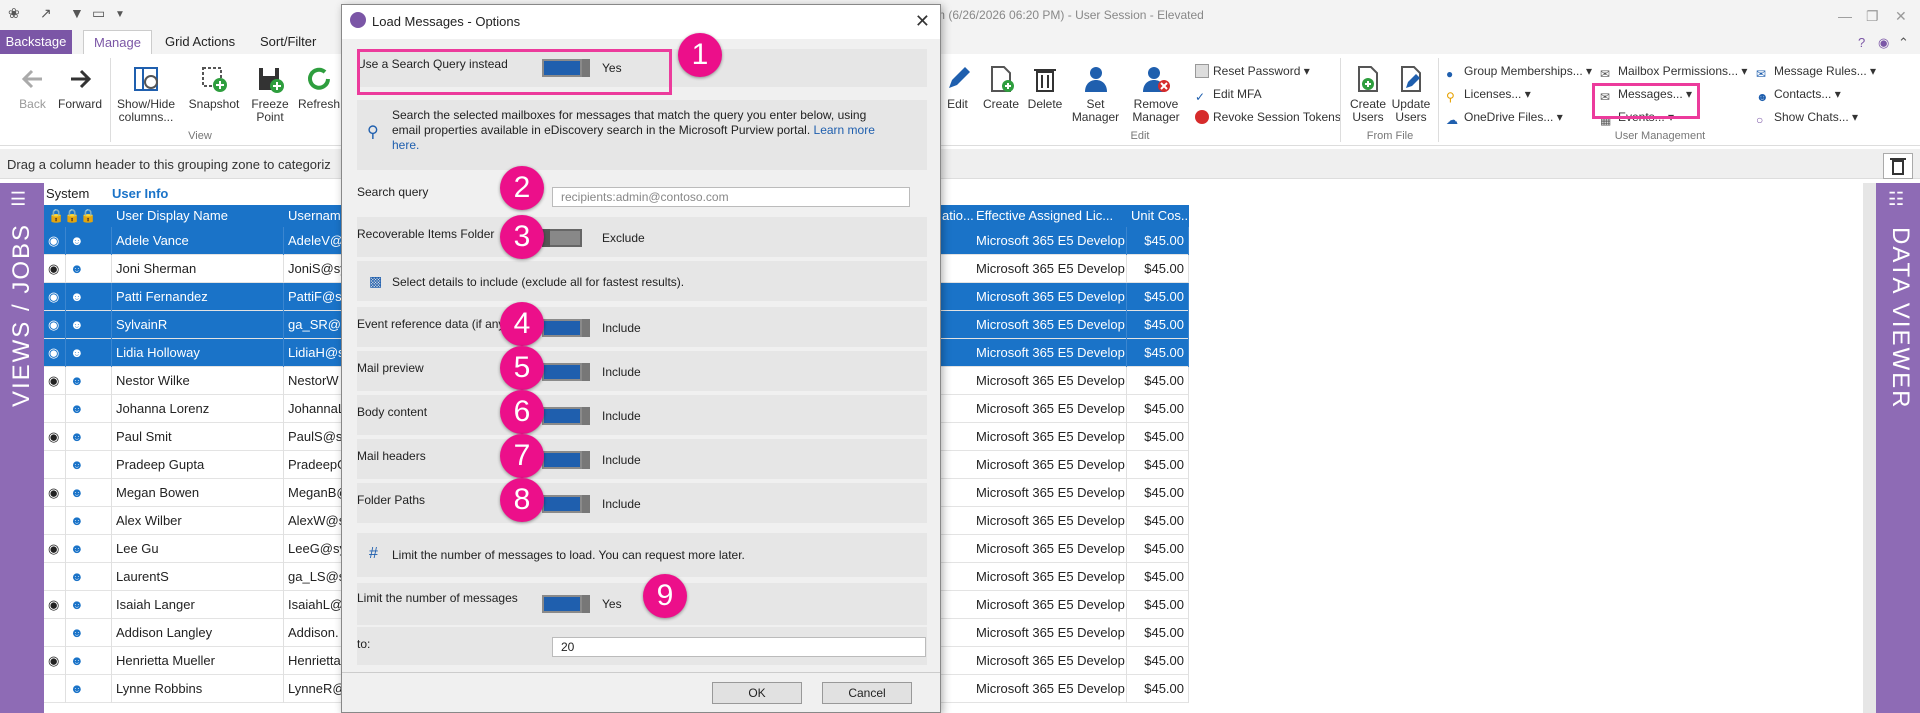  Describe the element at coordinates (77, 13) in the screenshot. I see `filter-icon: ▼` at that location.